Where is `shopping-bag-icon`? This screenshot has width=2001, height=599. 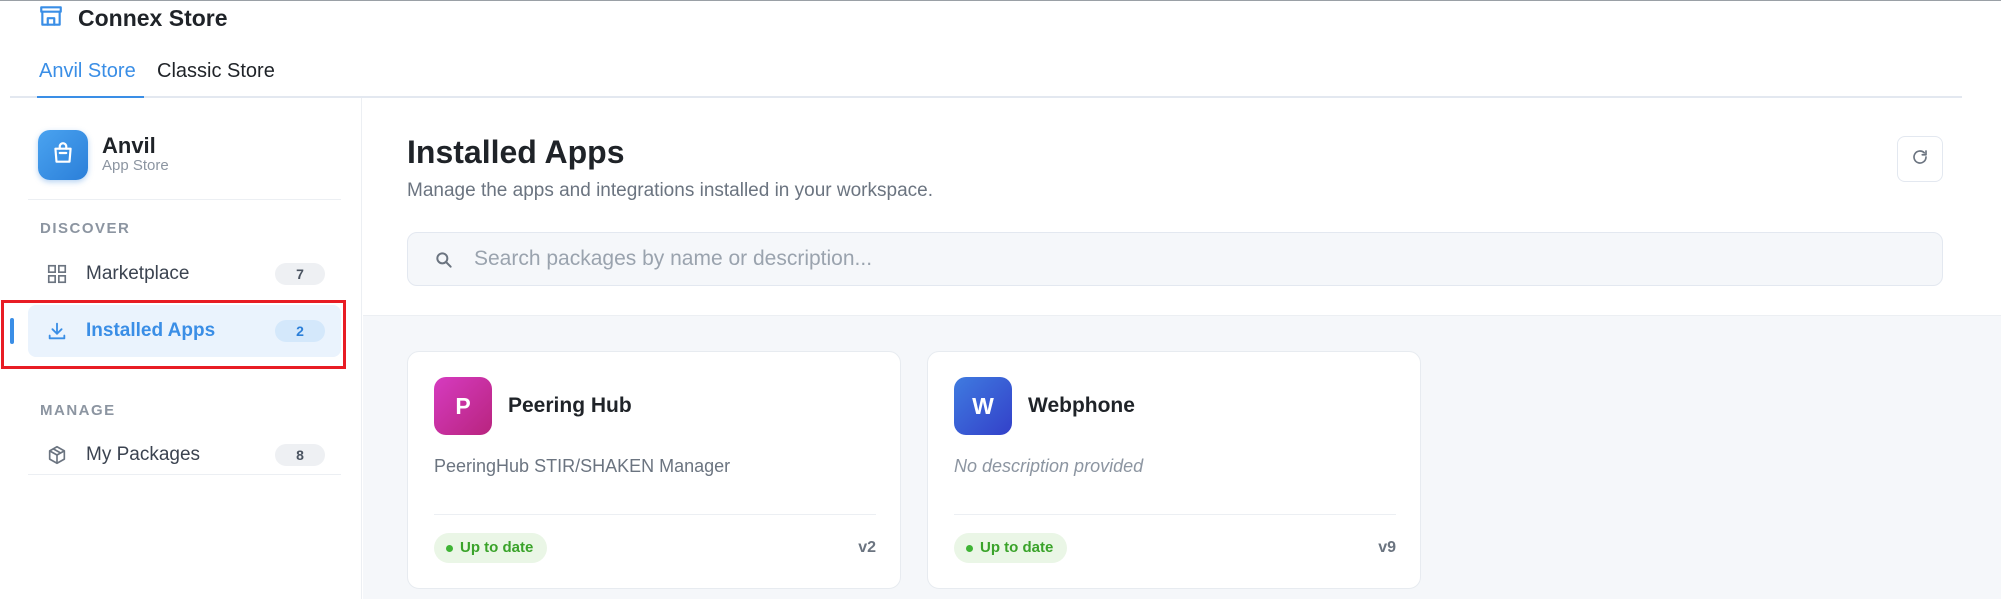
shopping-bag-icon is located at coordinates (63, 155).